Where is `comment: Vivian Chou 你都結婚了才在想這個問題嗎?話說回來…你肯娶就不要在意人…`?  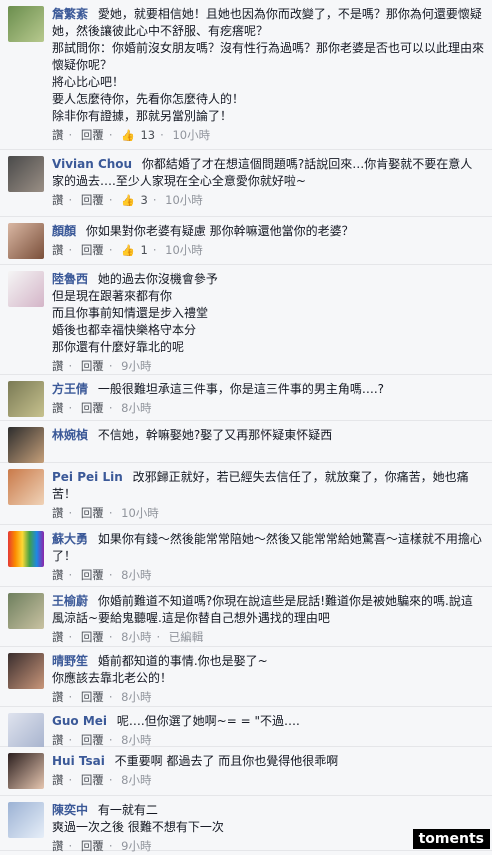 comment: Vivian Chou 你都結婚了才在想這個問題嗎?話說回來…你肯娶就不要在意人… is located at coordinates (246, 183).